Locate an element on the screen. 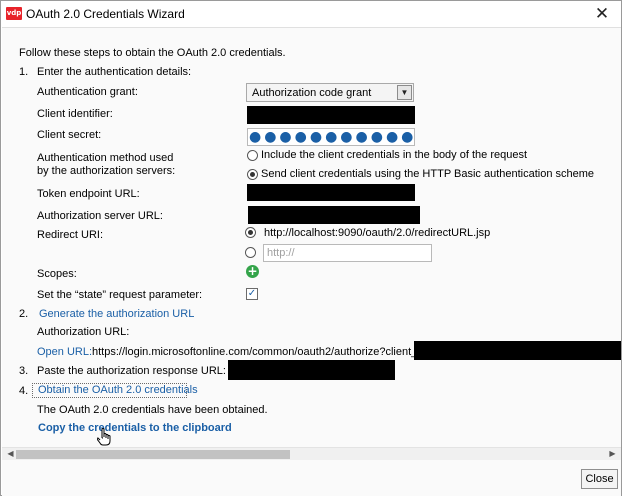 The image size is (622, 496). auth-server-label: Authorization server URL: is located at coordinates (100, 216).